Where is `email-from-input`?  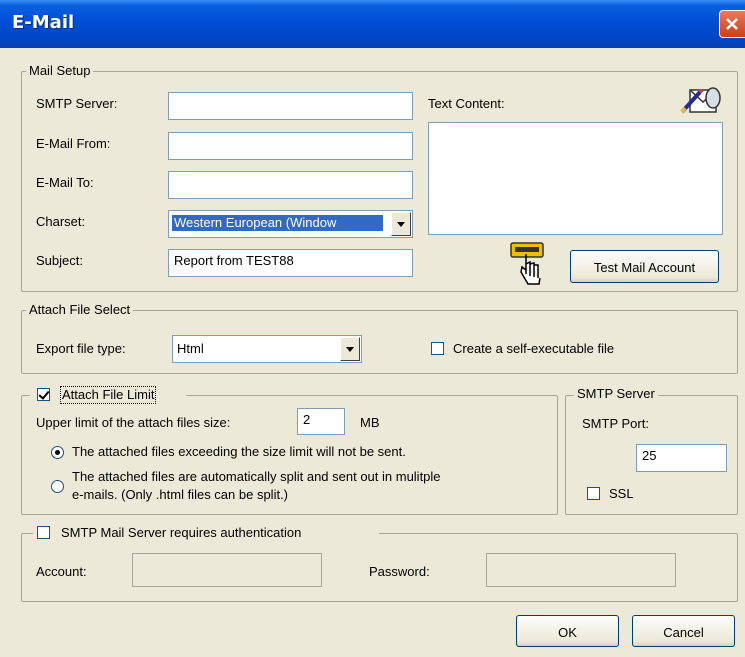 email-from-input is located at coordinates (290, 146).